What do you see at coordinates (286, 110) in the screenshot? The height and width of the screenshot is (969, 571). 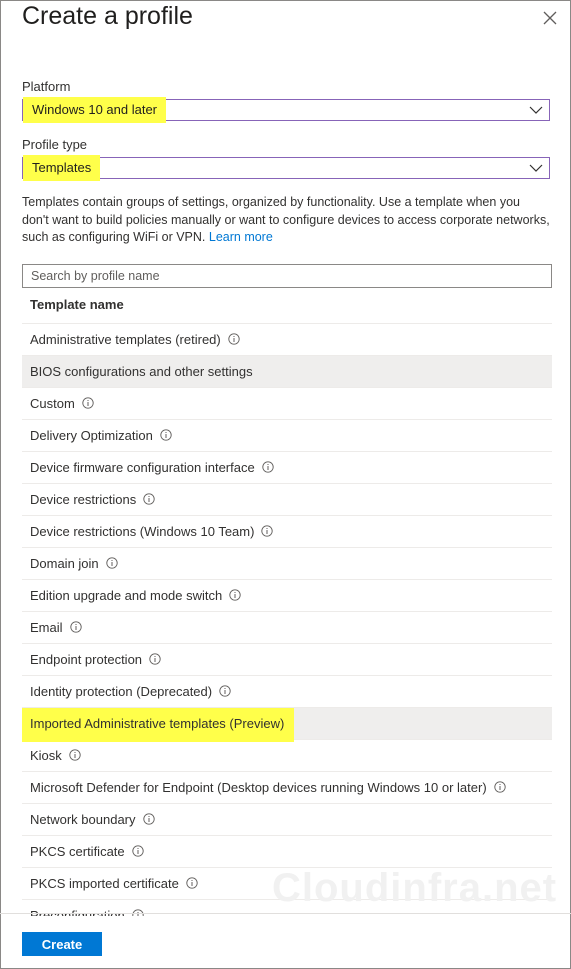 I see `platform-select: Windows 10 and later` at bounding box center [286, 110].